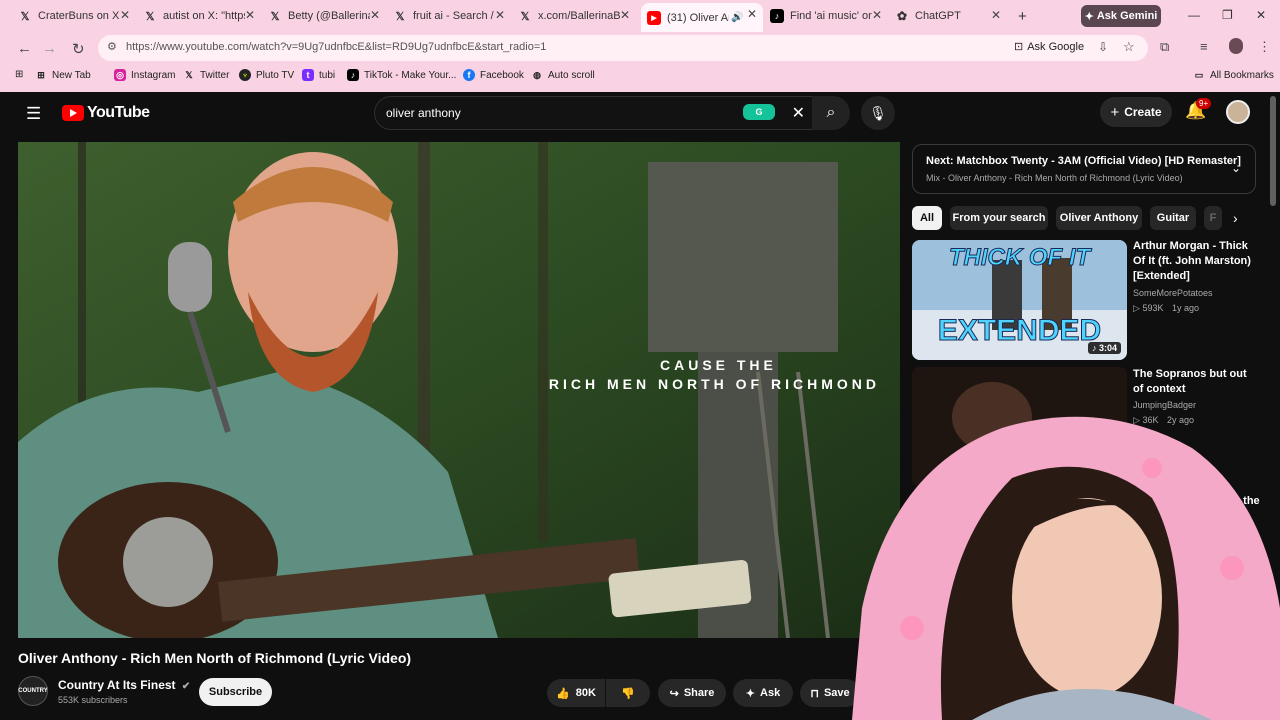  I want to click on all-bookmarks-button: ▭ All Bookmarks, so click(1233, 75).